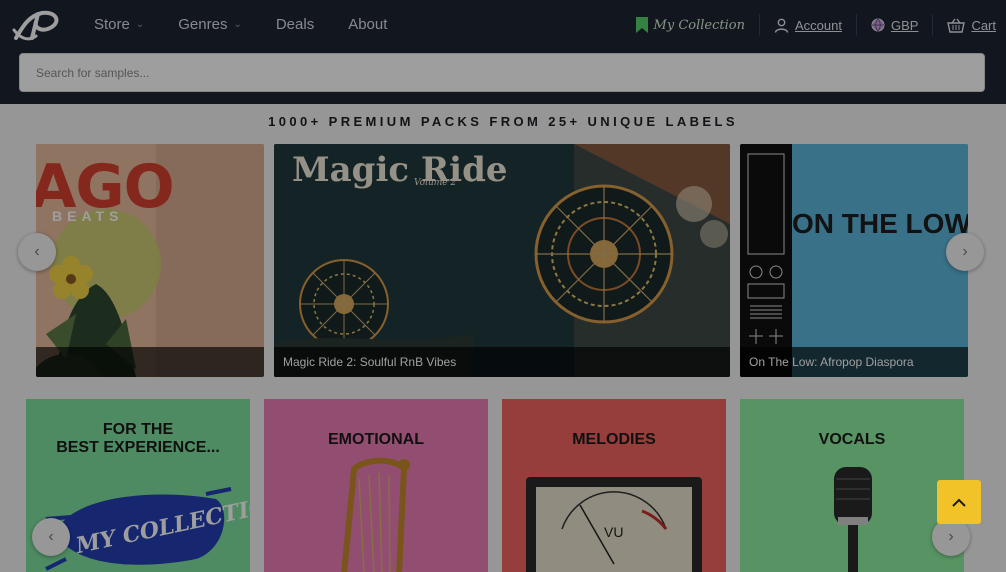 The height and width of the screenshot is (572, 1006). What do you see at coordinates (641, 25) in the screenshot?
I see `bookmark-icon` at bounding box center [641, 25].